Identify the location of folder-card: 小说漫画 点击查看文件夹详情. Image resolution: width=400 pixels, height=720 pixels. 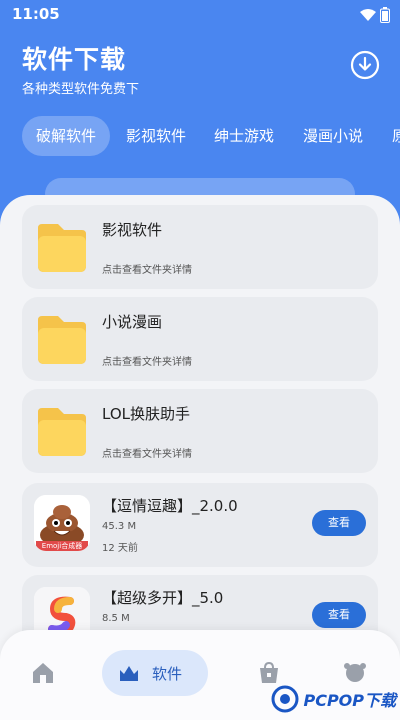
(200, 339).